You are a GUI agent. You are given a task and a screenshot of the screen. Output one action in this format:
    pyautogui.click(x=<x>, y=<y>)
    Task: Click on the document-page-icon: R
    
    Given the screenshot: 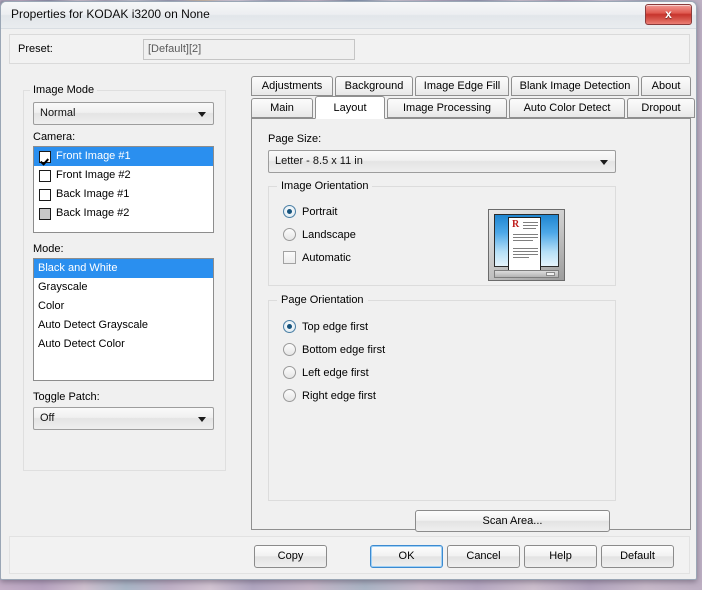 What is the action you would take?
    pyautogui.click(x=524, y=244)
    